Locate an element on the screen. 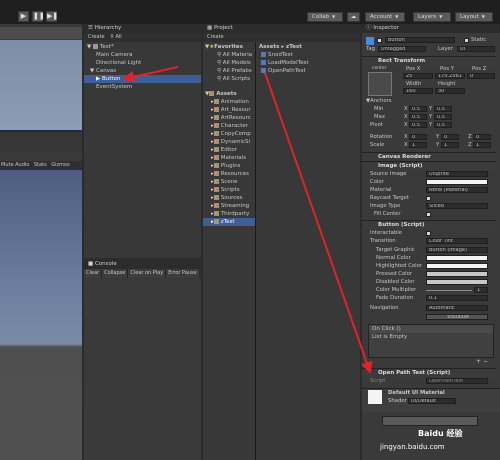 The width and height of the screenshot is (500, 460). arrow-to-openpath-component is located at coordinates (318, 223).